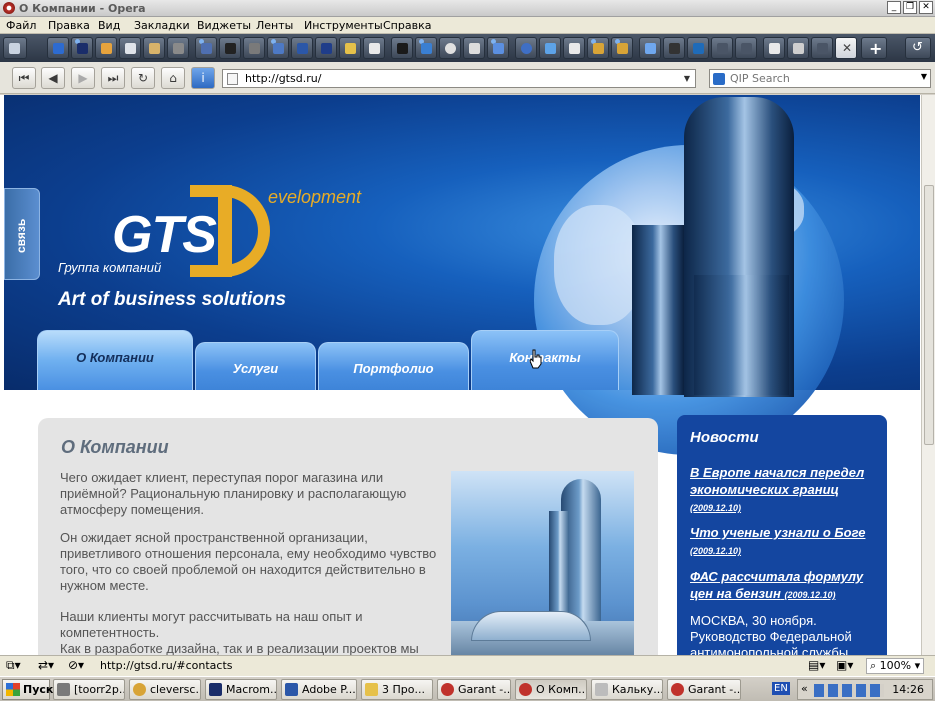 The height and width of the screenshot is (701, 935). What do you see at coordinates (687, 78) in the screenshot?
I see `address-dropdown-button: ▼` at bounding box center [687, 78].